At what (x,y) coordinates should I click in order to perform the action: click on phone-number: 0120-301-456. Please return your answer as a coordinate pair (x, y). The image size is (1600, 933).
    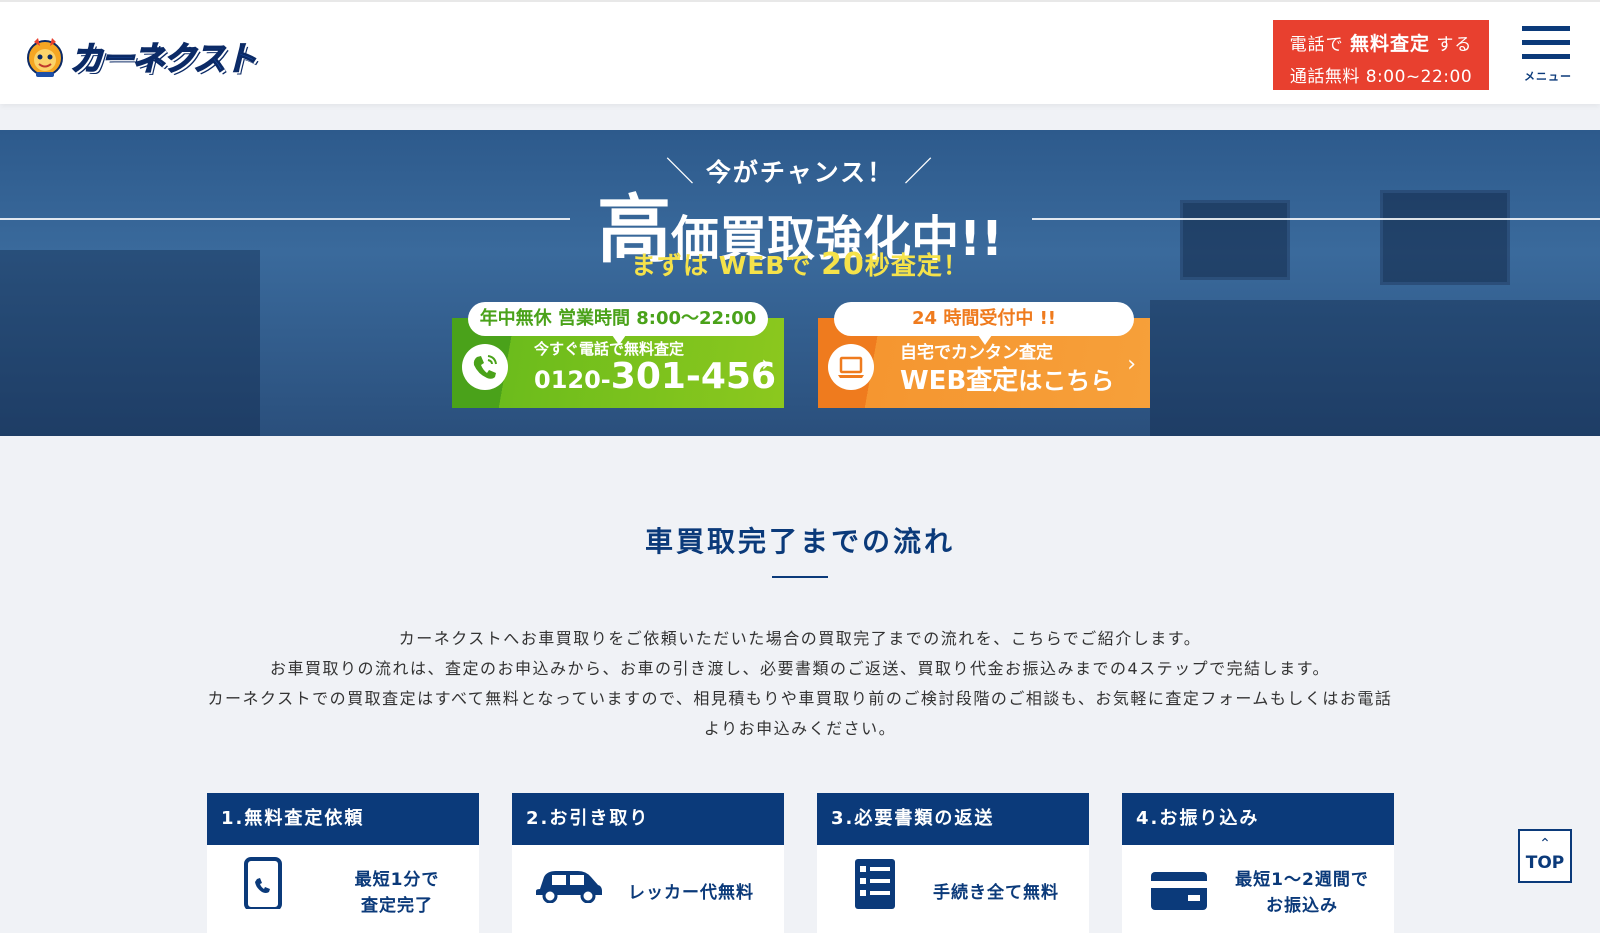
    Looking at the image, I should click on (655, 376).